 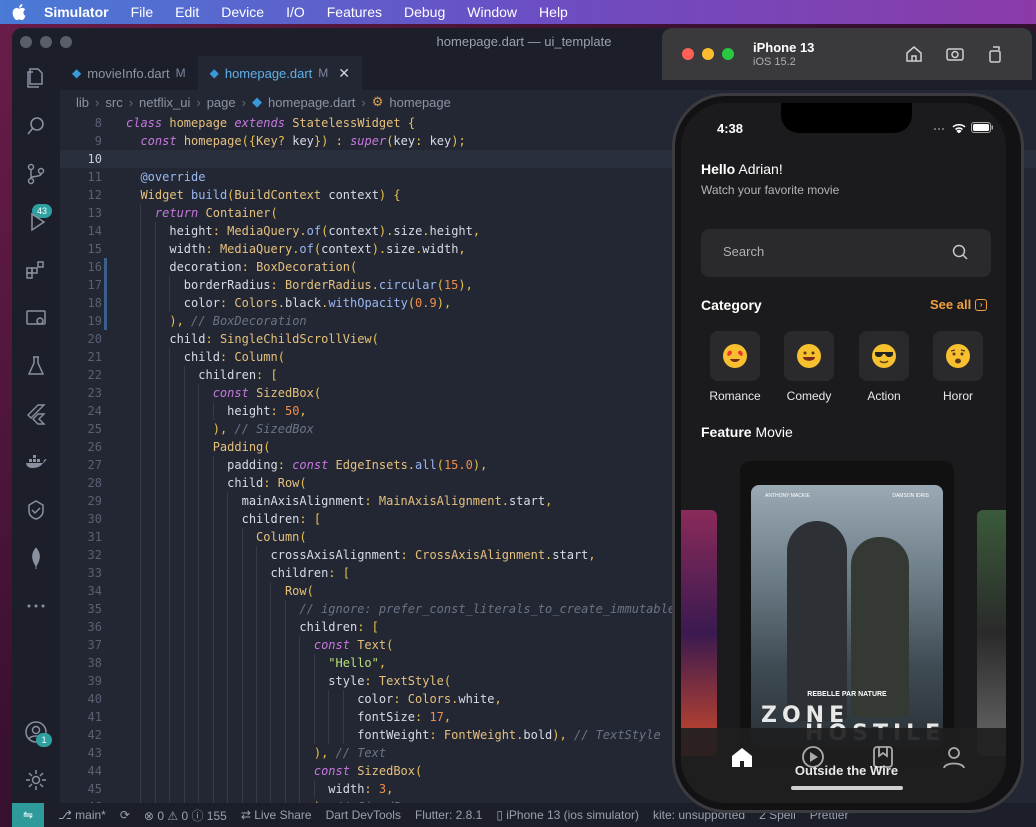 I want to click on live-share-status: ⇄ Live Share, so click(x=276, y=815).